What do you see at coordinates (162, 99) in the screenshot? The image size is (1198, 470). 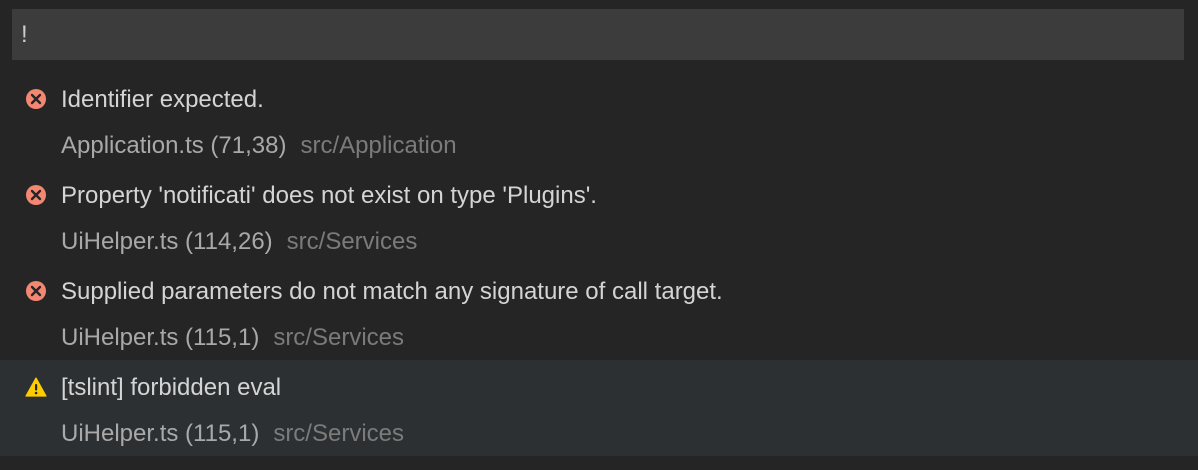 I see `problem-message: Identifier expected.` at bounding box center [162, 99].